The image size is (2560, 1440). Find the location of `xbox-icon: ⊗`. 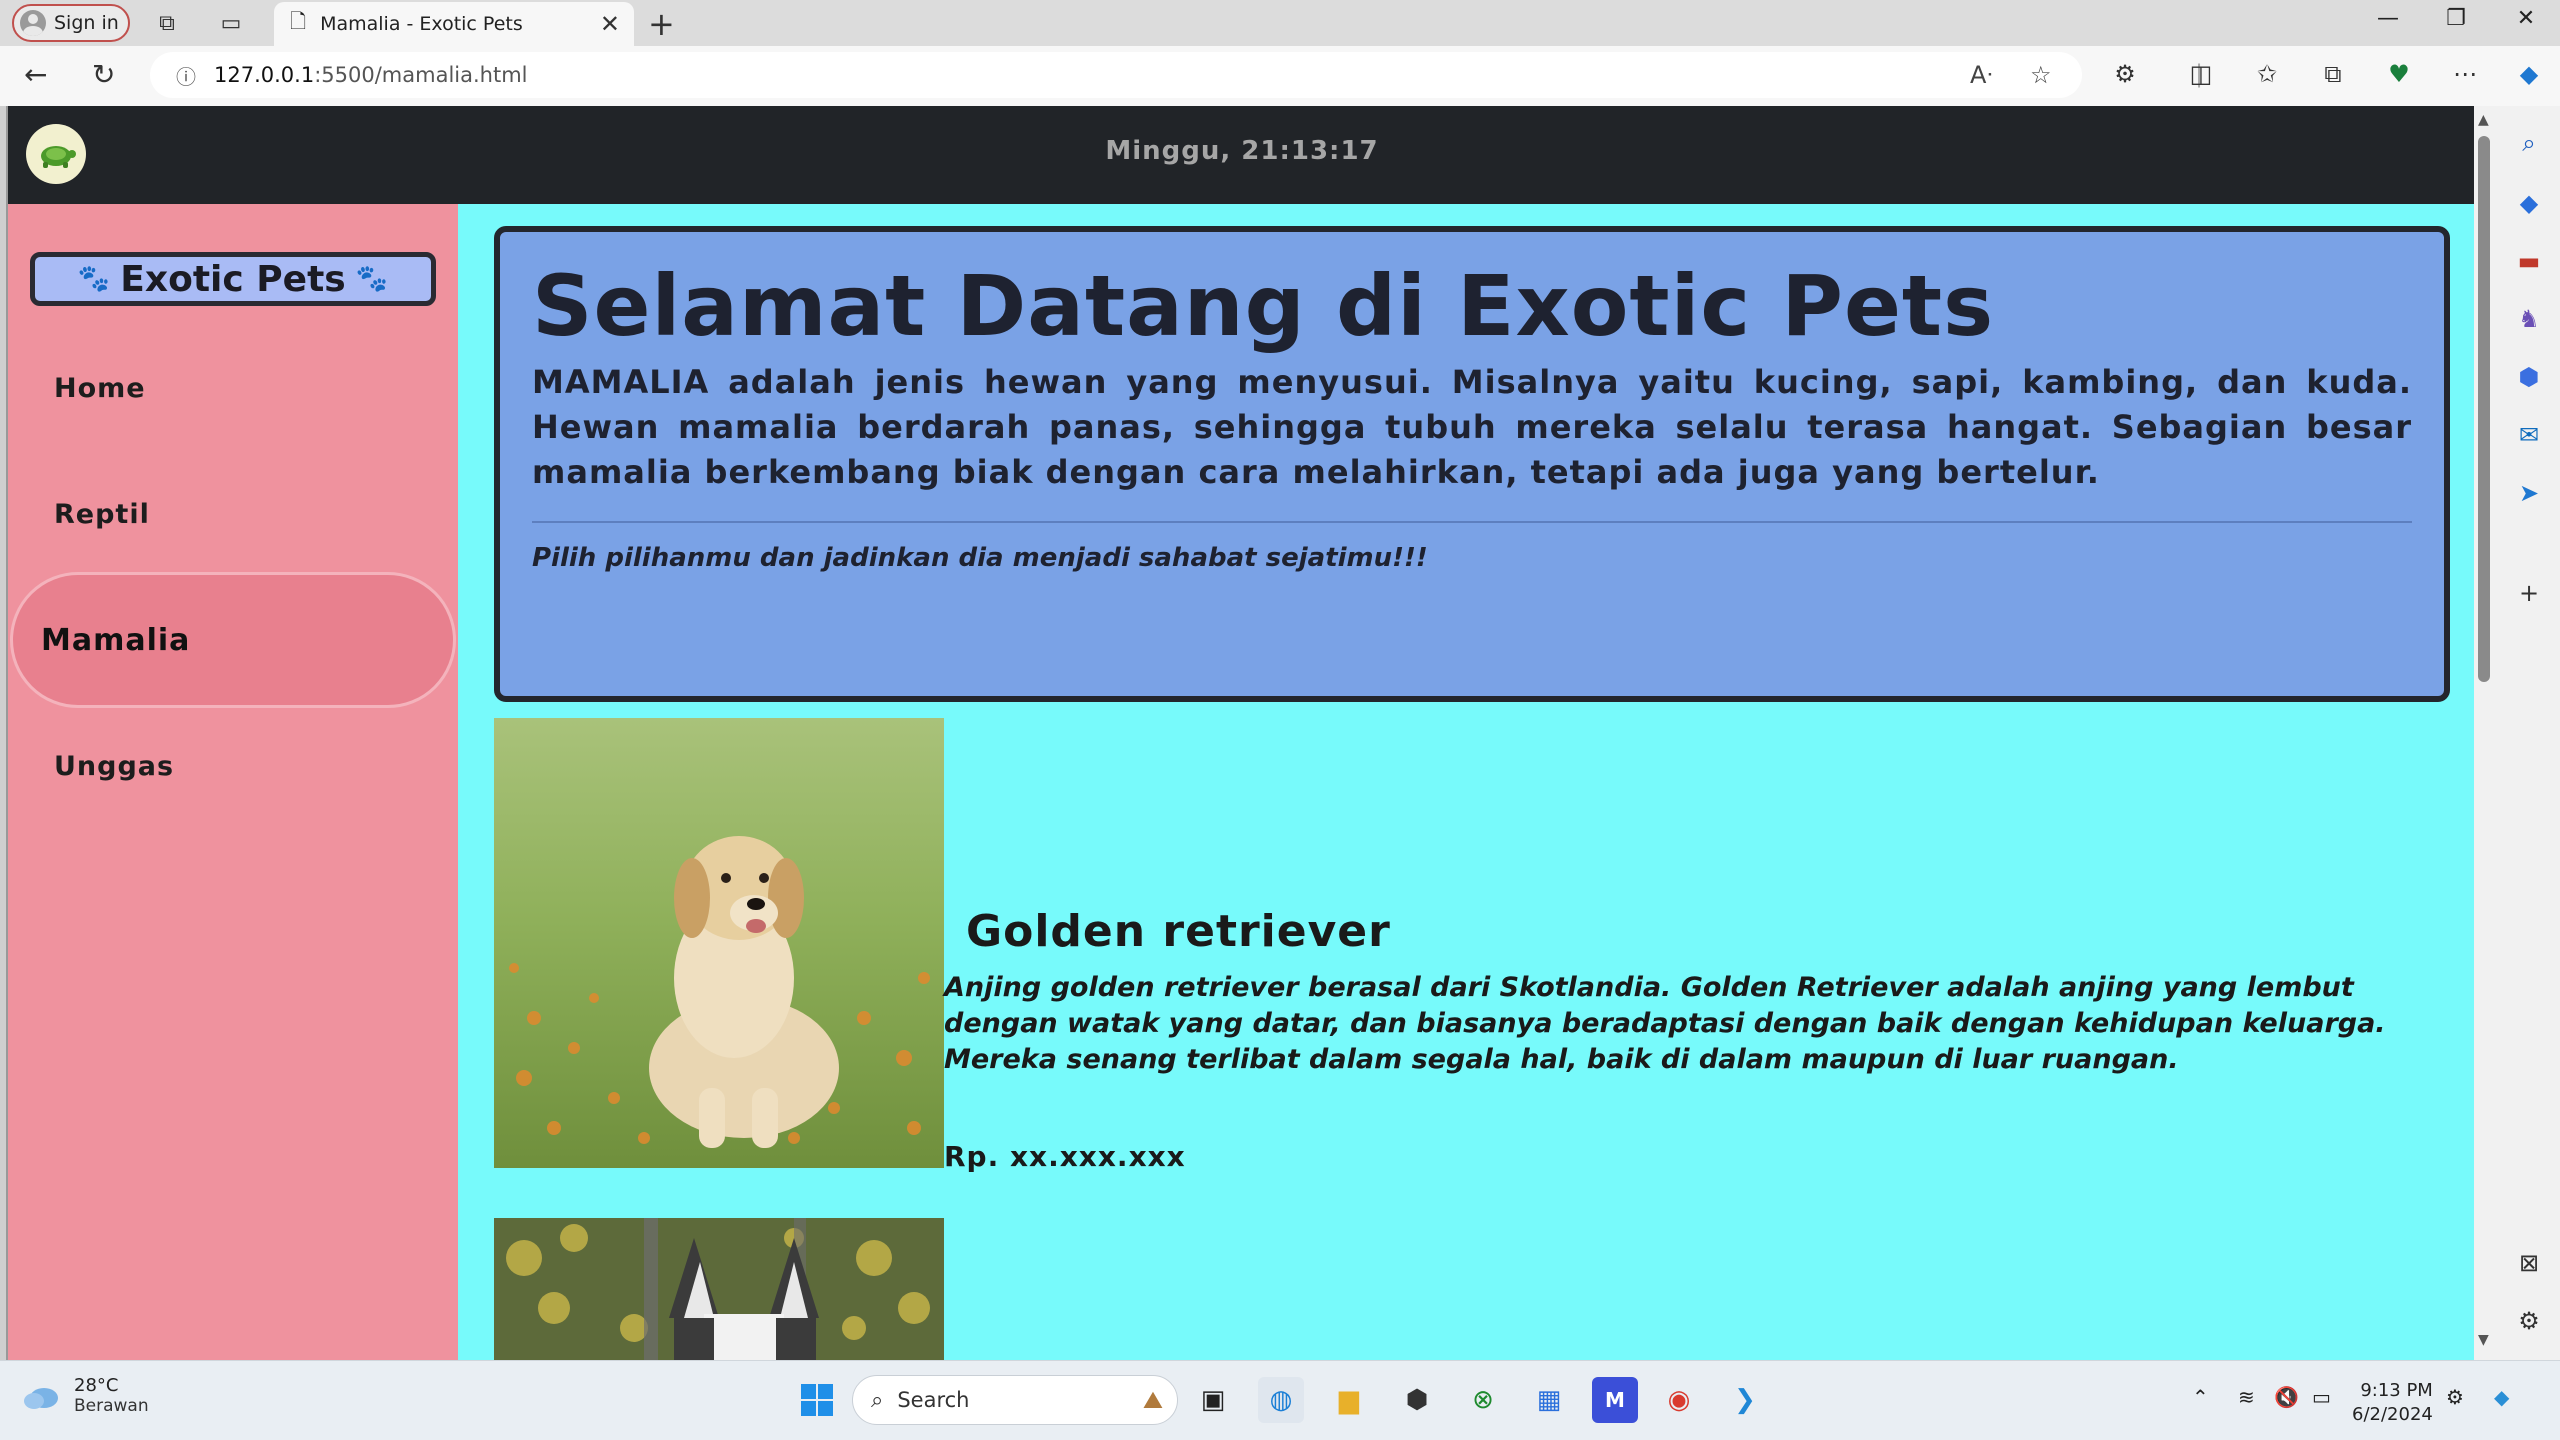

xbox-icon: ⊗ is located at coordinates (1483, 1400).